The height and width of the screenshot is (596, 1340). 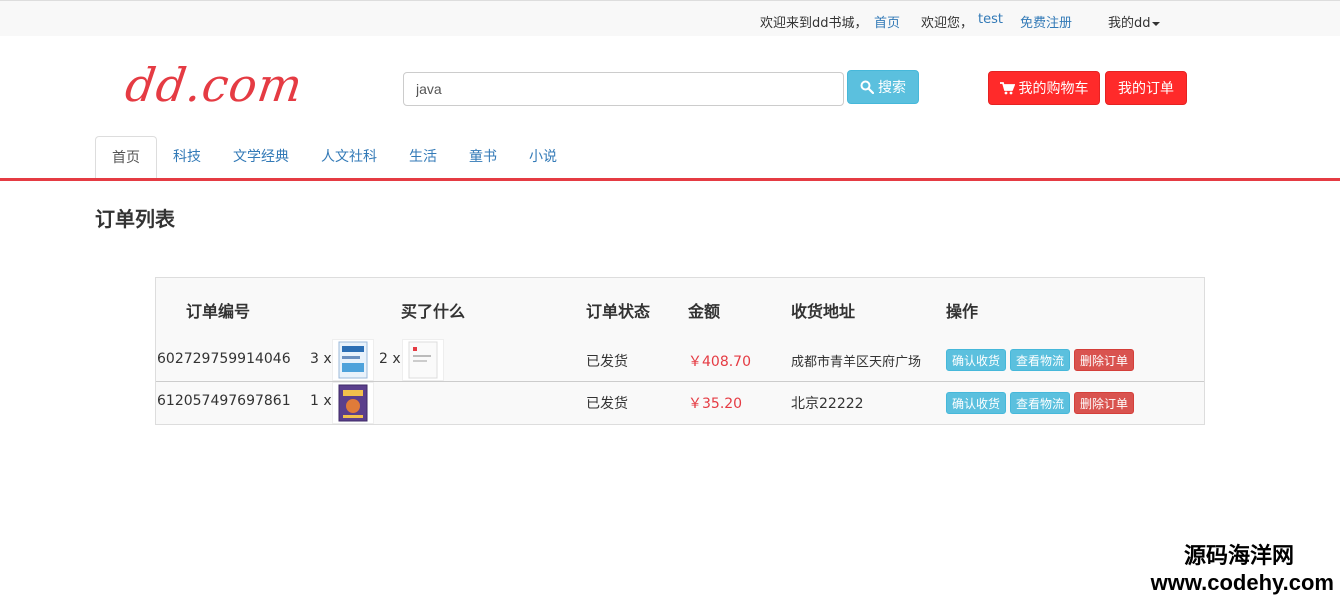 What do you see at coordinates (823, 311) in the screenshot?
I see `header-address: 收货地址` at bounding box center [823, 311].